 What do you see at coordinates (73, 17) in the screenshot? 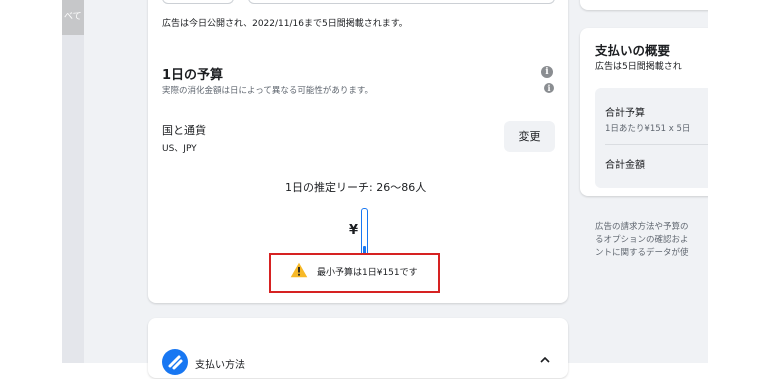
I see `left-panel-tab: べて` at bounding box center [73, 17].